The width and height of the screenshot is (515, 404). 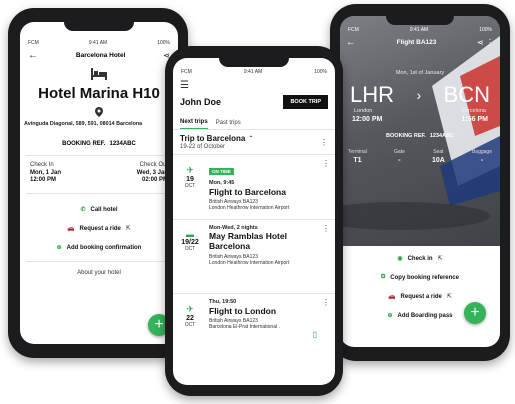 I want to click on flight-date: Mon, 1st of January, so click(x=420, y=73).